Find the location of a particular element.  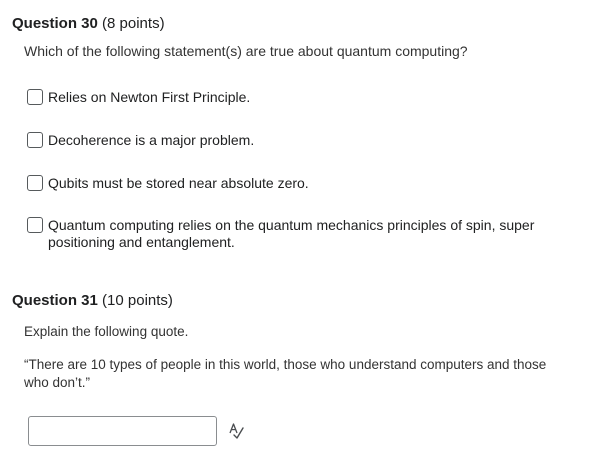

question-31-header: Question 31 (10 points) is located at coordinates (92, 301).